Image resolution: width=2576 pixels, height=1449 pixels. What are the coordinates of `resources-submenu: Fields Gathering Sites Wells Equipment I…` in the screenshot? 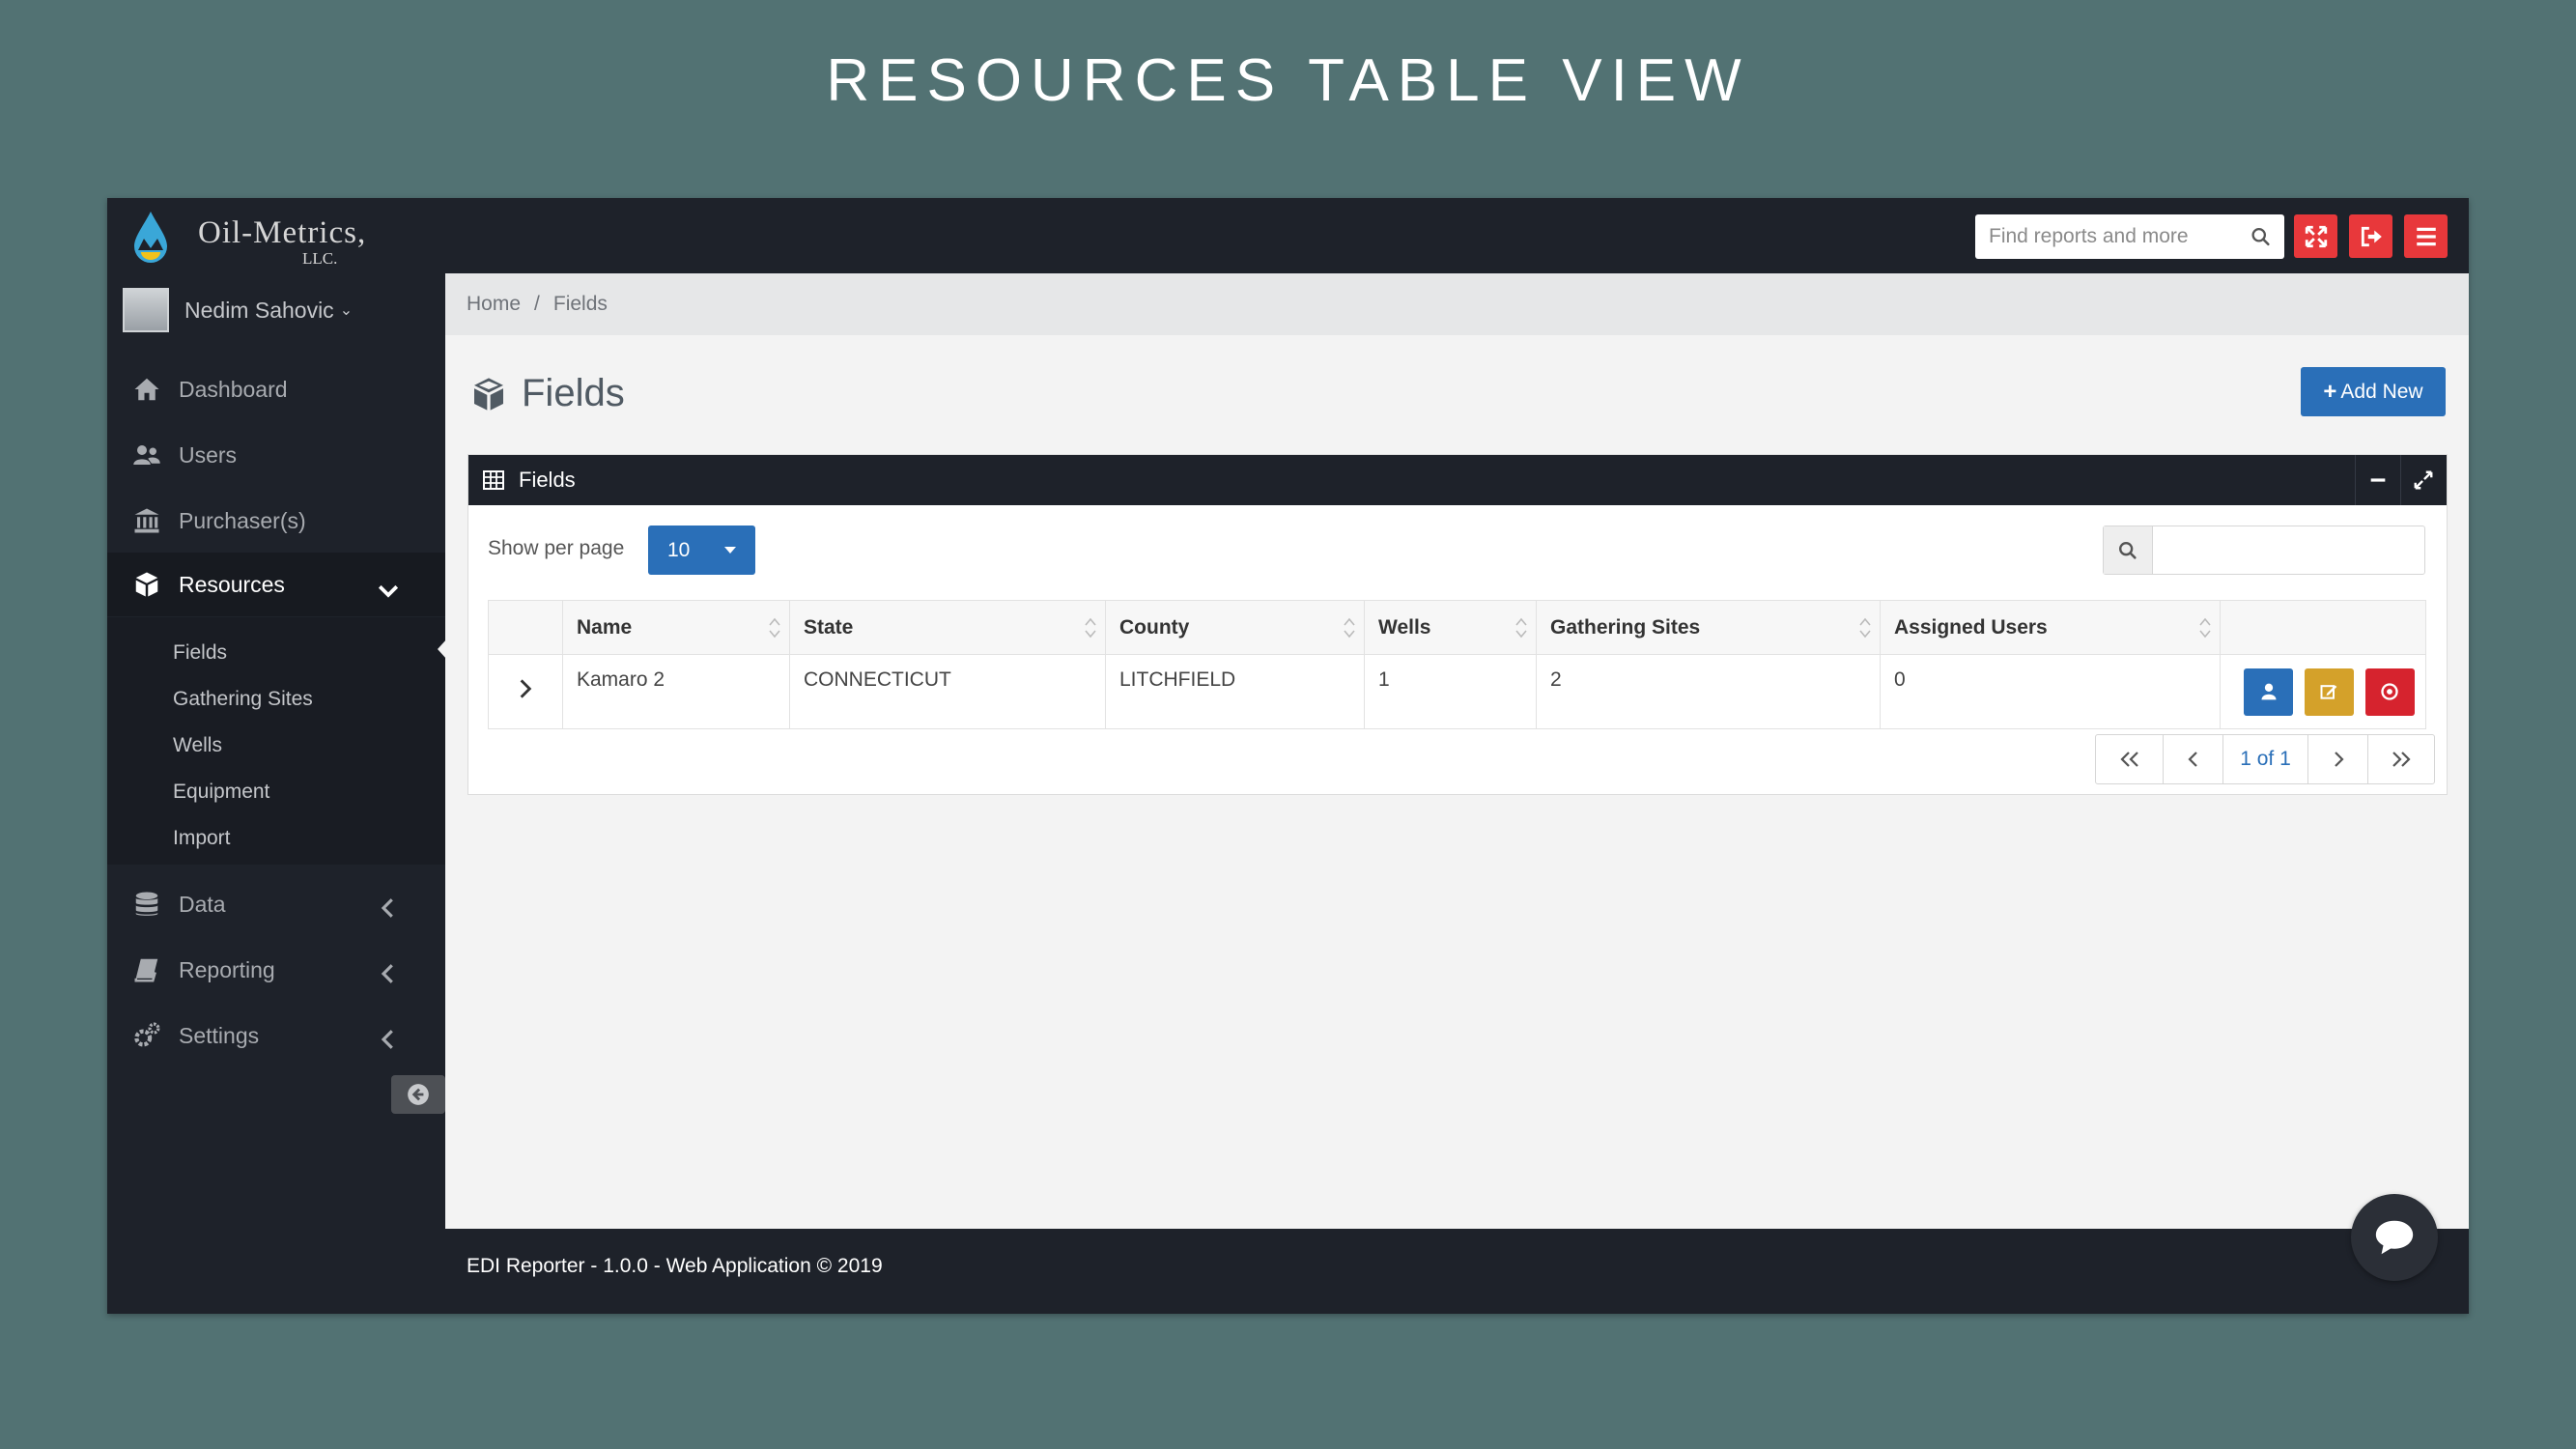 It's located at (276, 741).